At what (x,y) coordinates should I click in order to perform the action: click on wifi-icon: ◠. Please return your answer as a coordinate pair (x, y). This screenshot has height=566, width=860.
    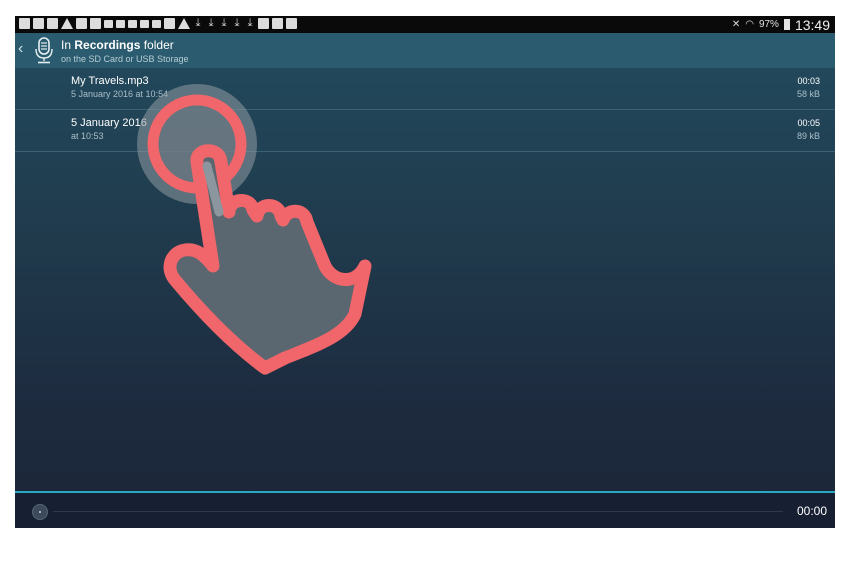
    Looking at the image, I should click on (749, 24).